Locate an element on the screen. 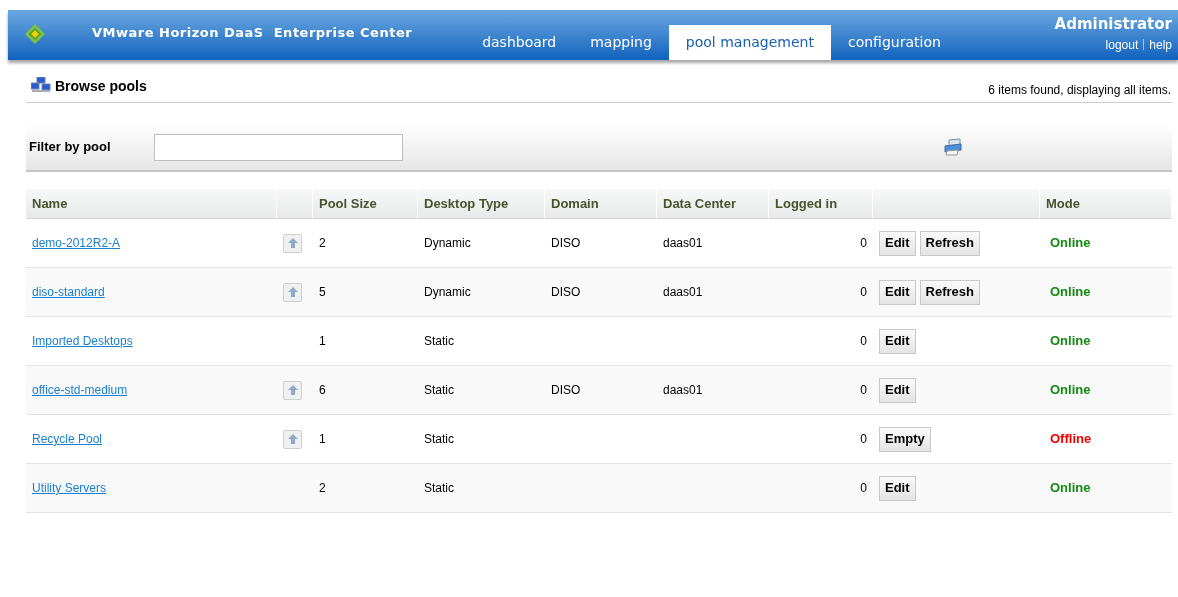 This screenshot has width=1178, height=597. pool-link: office-std-medium is located at coordinates (80, 390).